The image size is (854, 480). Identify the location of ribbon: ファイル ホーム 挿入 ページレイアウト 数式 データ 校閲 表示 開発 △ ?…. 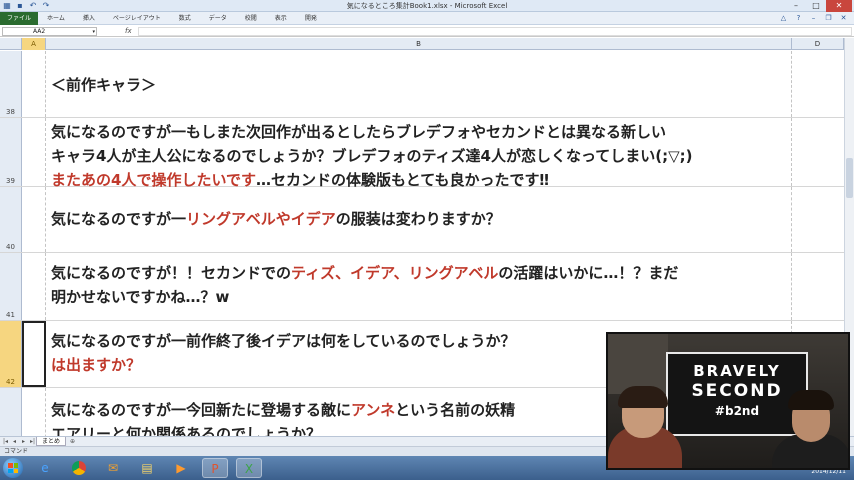
(427, 18).